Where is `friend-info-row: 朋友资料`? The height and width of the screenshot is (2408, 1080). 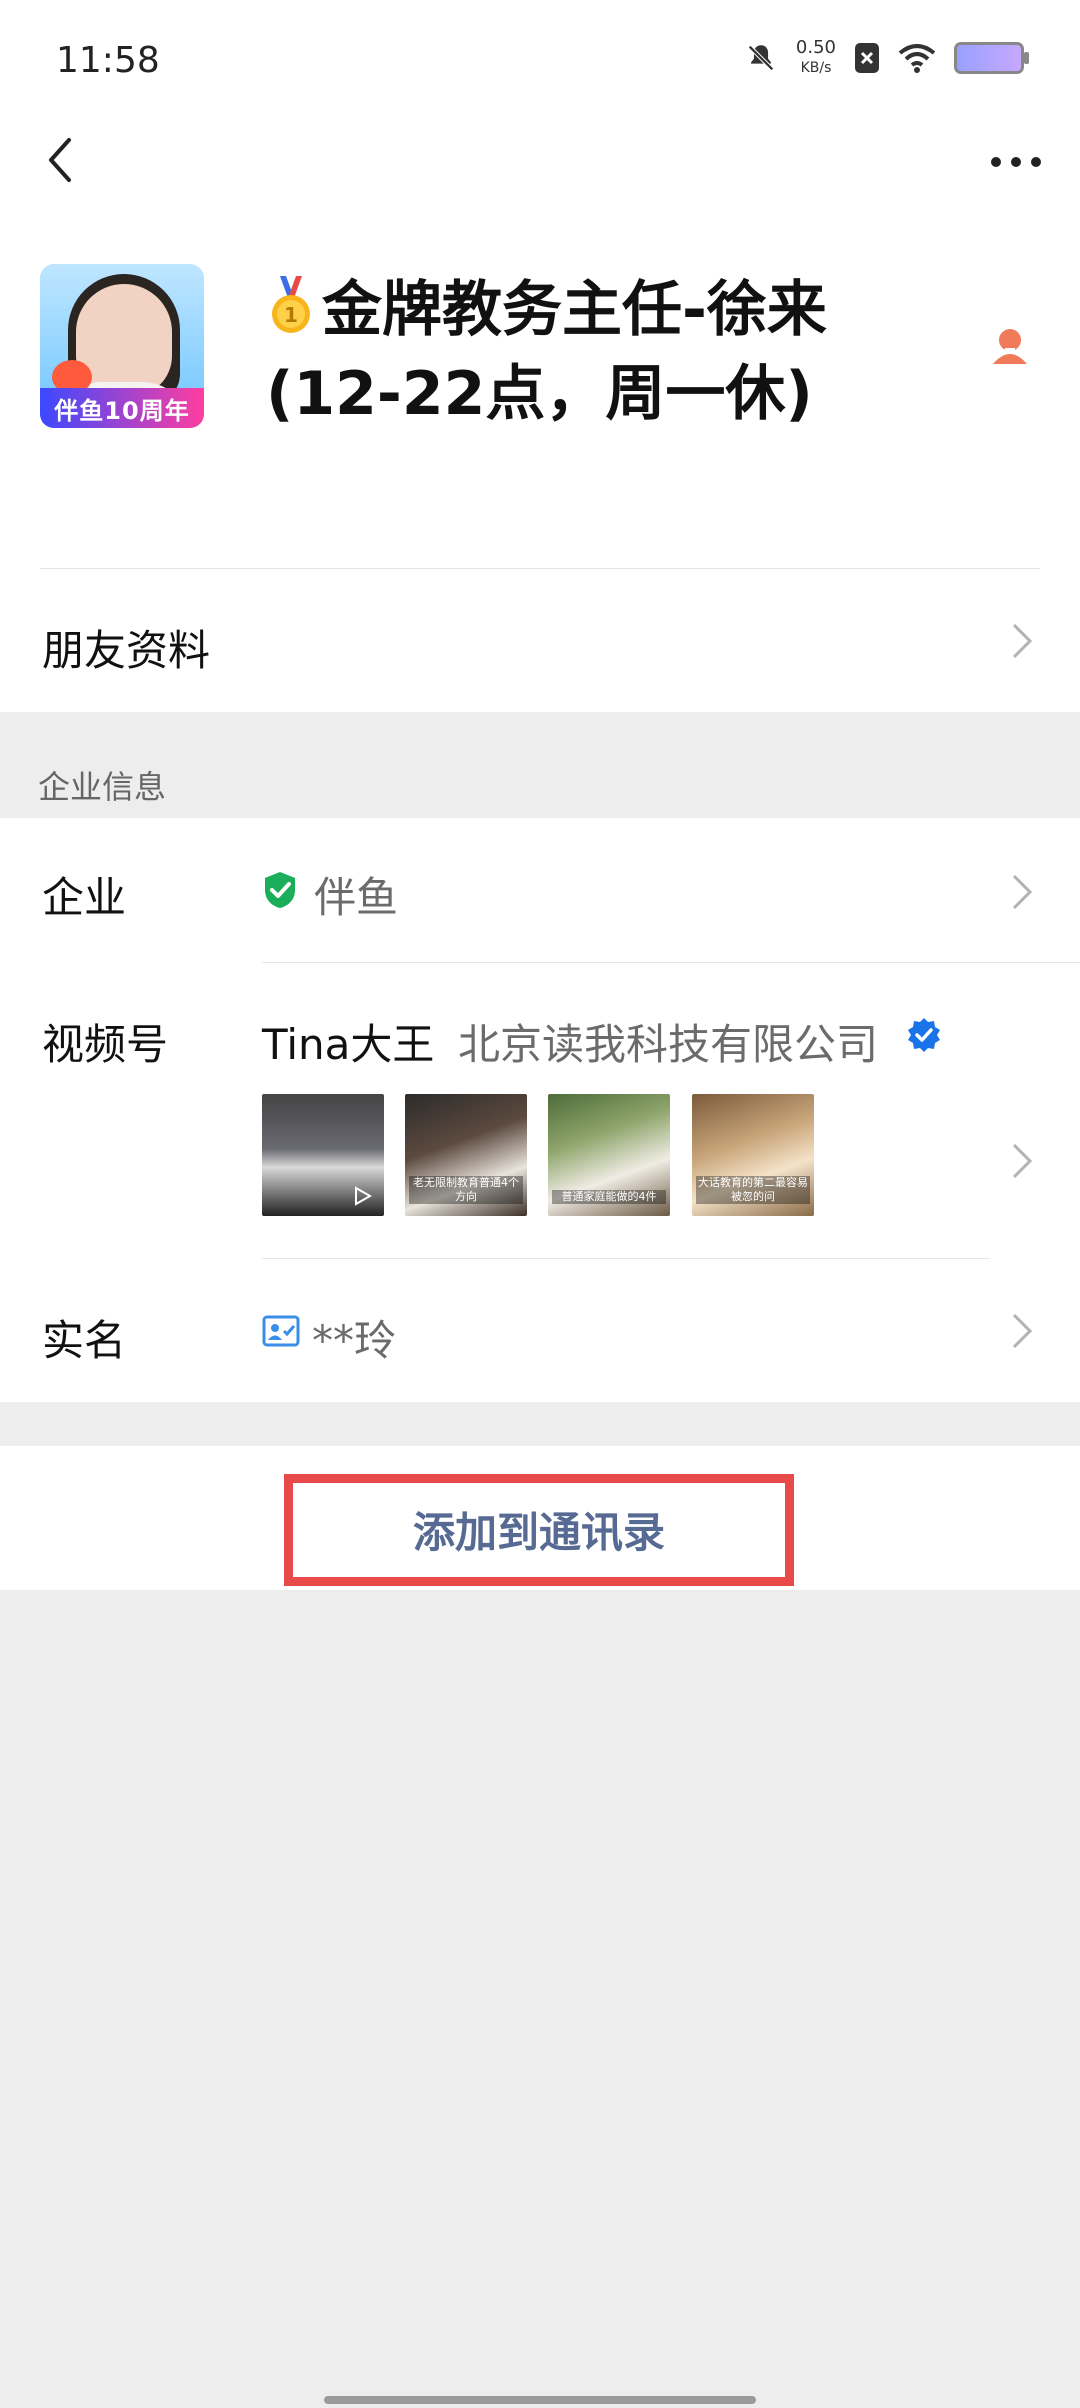
friend-info-row: 朋友资料 is located at coordinates (540, 640).